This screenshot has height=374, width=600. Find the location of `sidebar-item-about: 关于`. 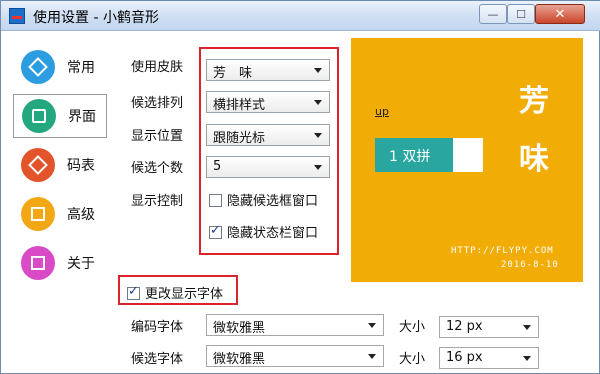

sidebar-item-about: 关于 is located at coordinates (60, 263).